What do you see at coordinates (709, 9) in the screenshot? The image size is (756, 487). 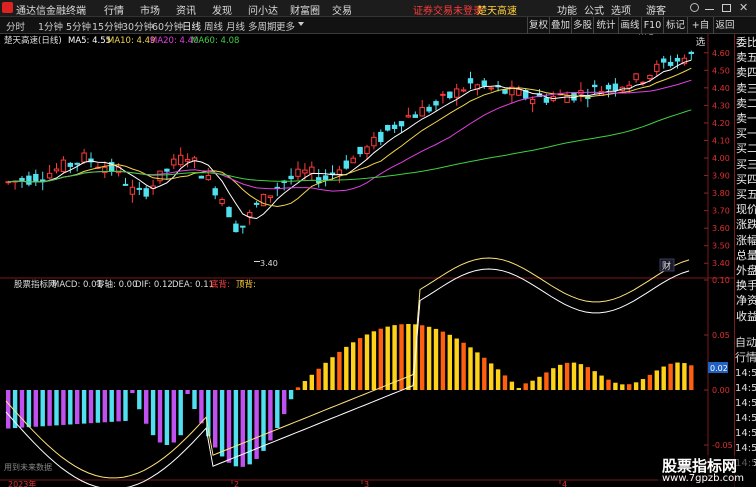 I see `minimize-icon` at bounding box center [709, 9].